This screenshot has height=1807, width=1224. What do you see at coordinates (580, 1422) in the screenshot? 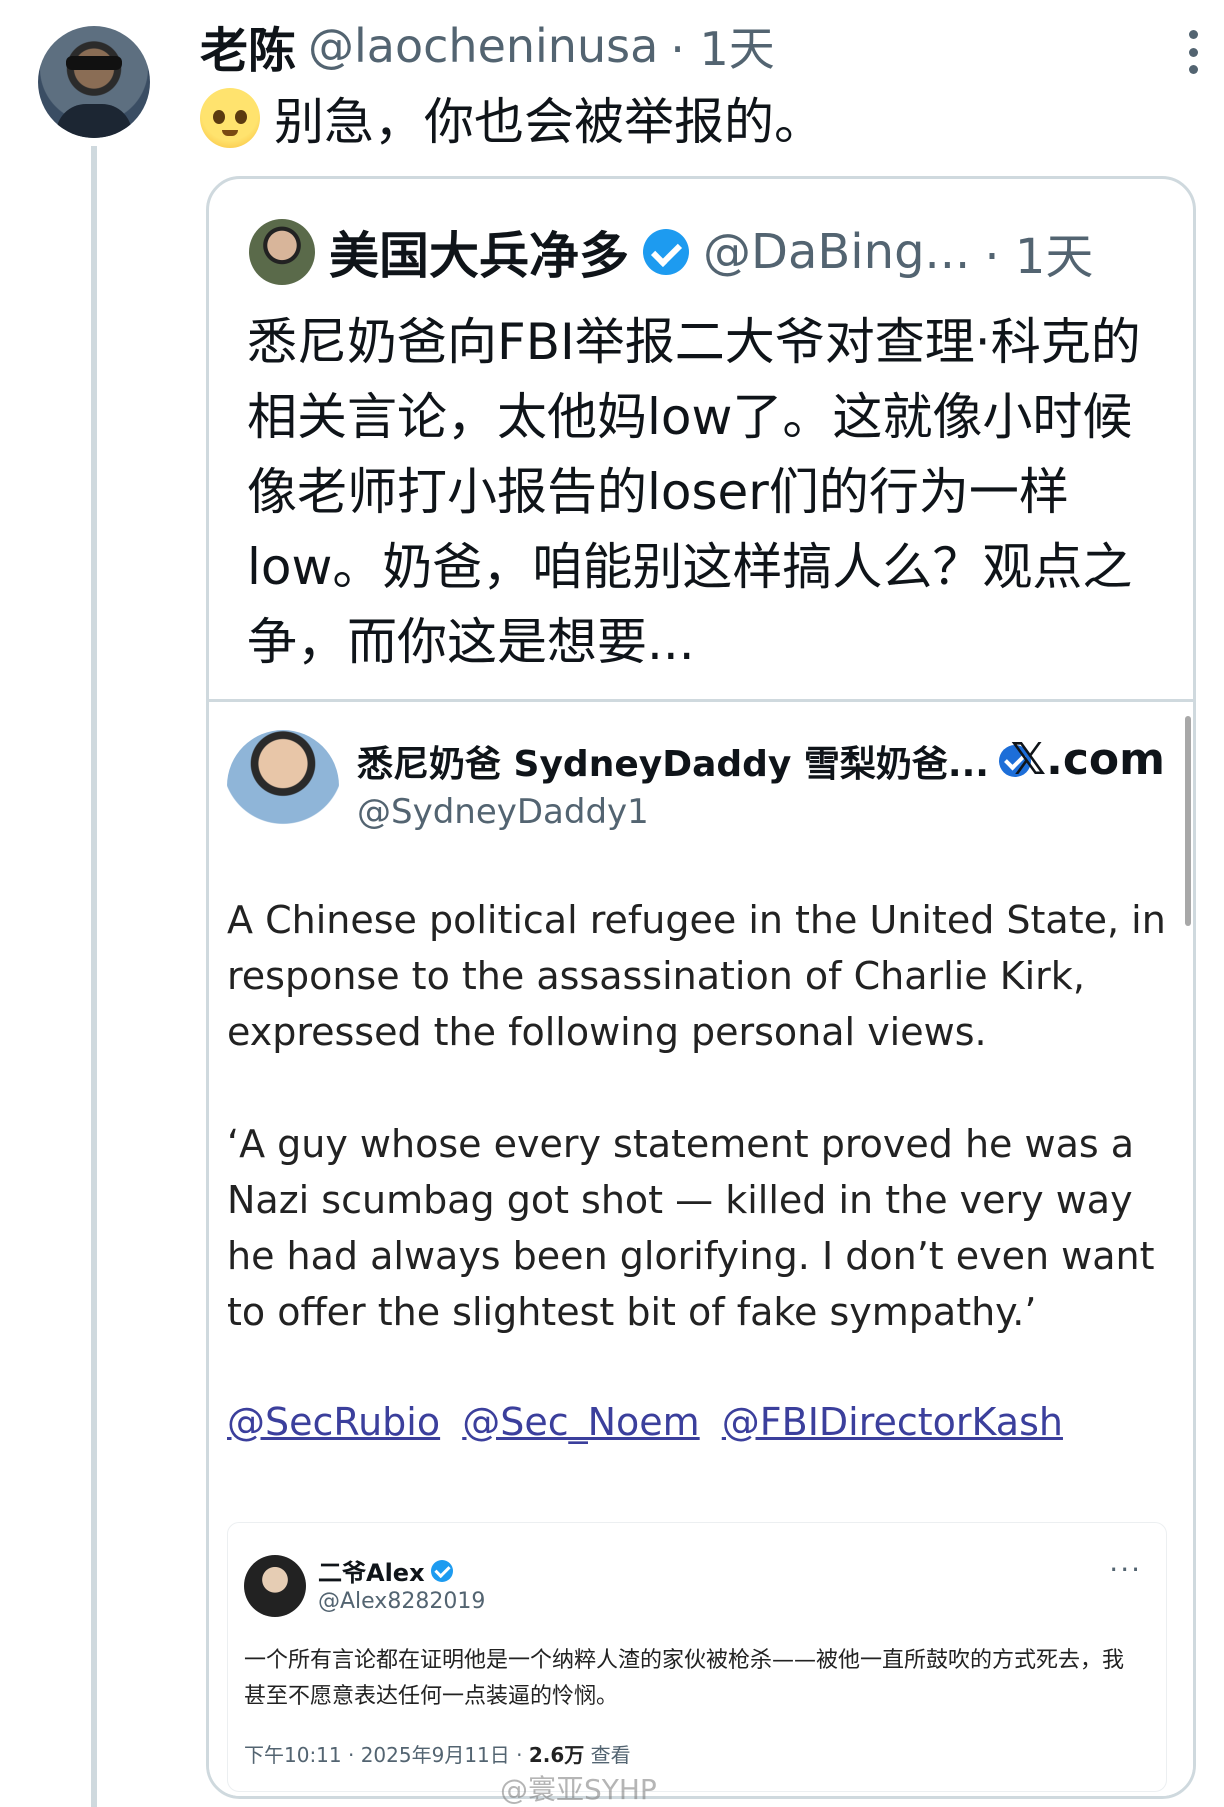
I see `mention-link: @Sec_Noem` at bounding box center [580, 1422].